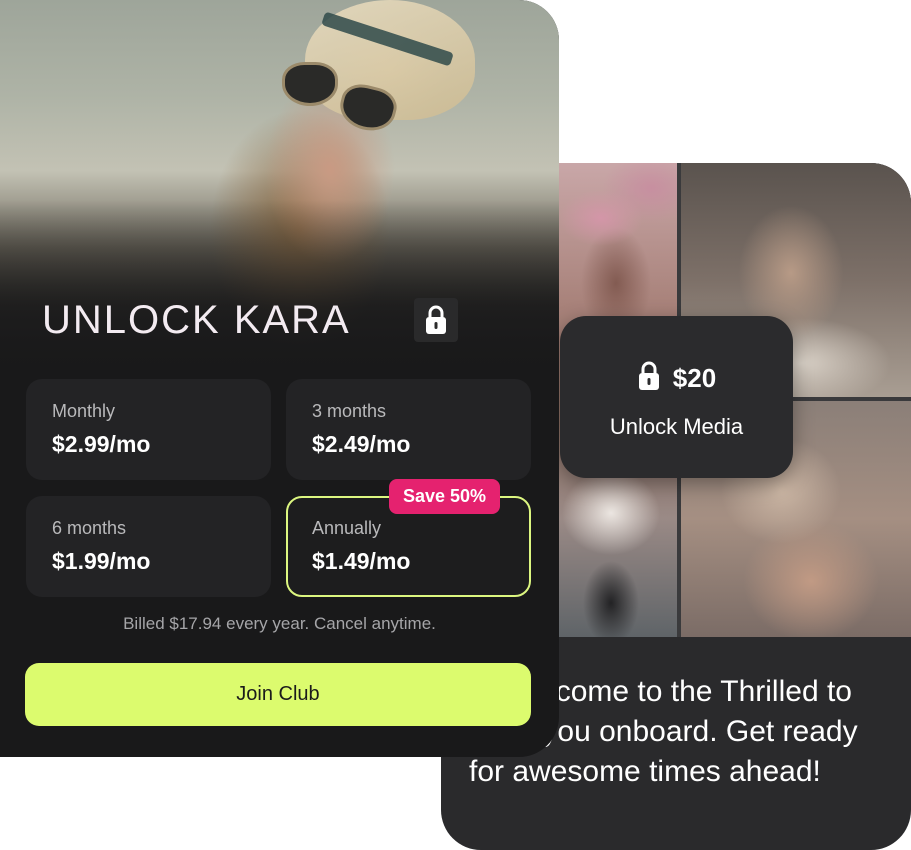 The image size is (911, 850). Describe the element at coordinates (361, 444) in the screenshot. I see `plan-price: $2.49/mo` at that location.